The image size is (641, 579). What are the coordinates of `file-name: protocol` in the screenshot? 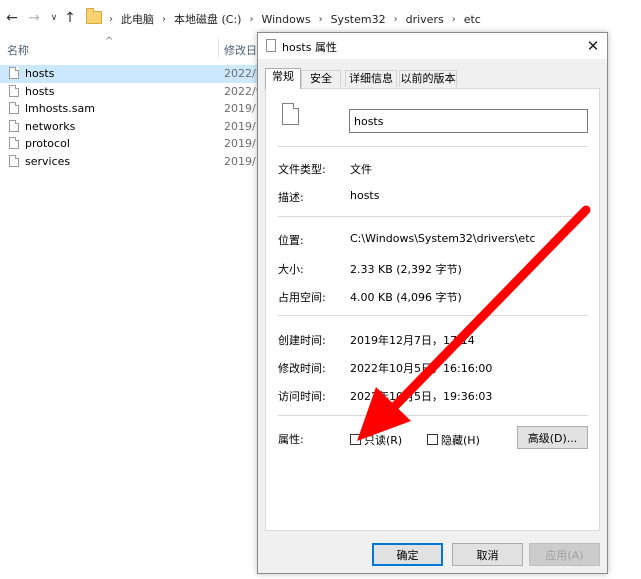 It's located at (47, 143).